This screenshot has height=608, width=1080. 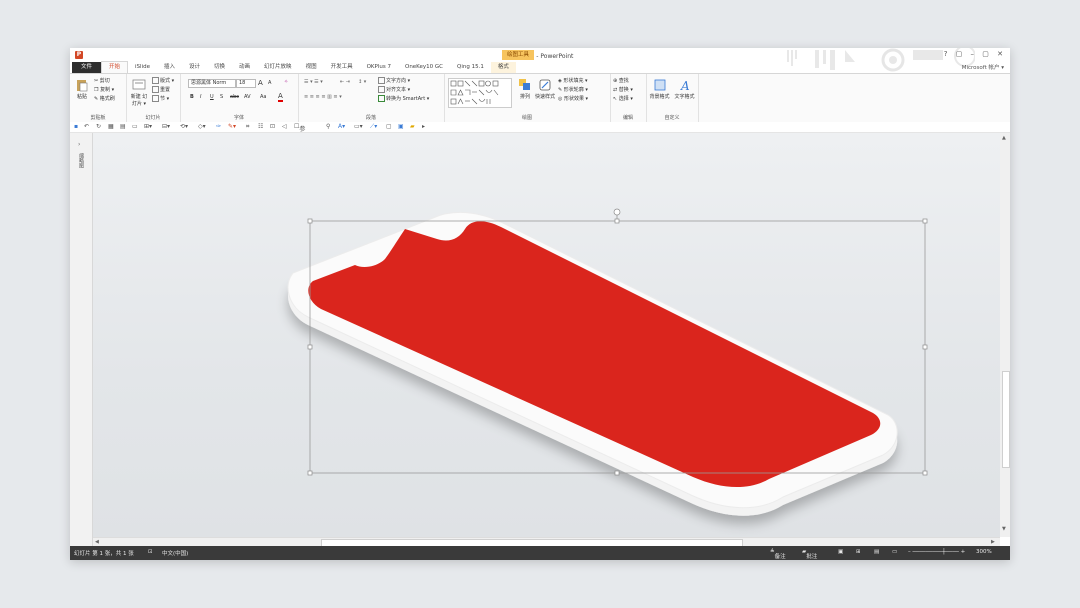 I want to click on tab-transitions: 切换, so click(x=219, y=67).